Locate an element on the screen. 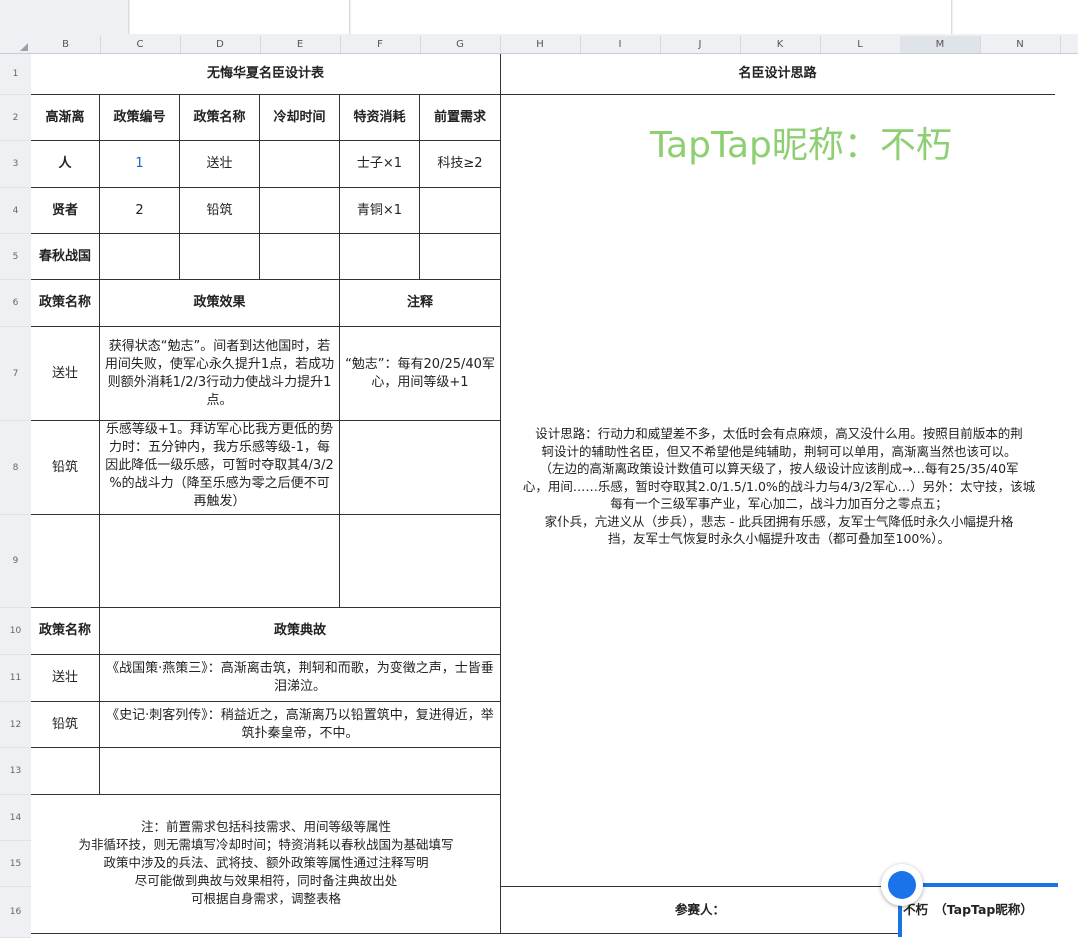 This screenshot has width=1078, height=938. formula-bar is located at coordinates (651, 17).